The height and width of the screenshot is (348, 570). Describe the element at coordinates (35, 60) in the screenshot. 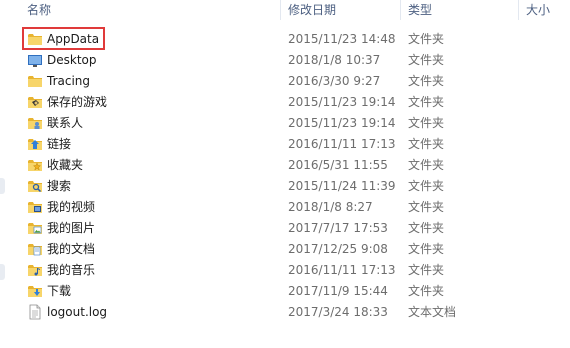

I see `desktop-folder-icon` at that location.